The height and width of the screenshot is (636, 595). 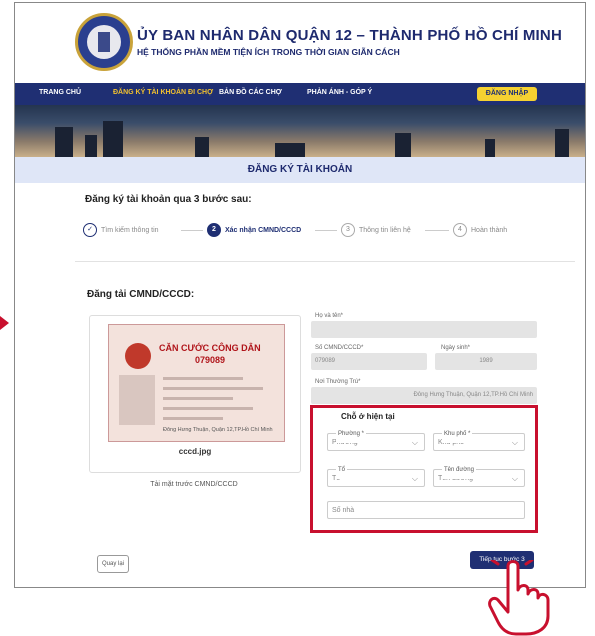 I want to click on dob-label: Ngày sinh*, so click(x=456, y=348).